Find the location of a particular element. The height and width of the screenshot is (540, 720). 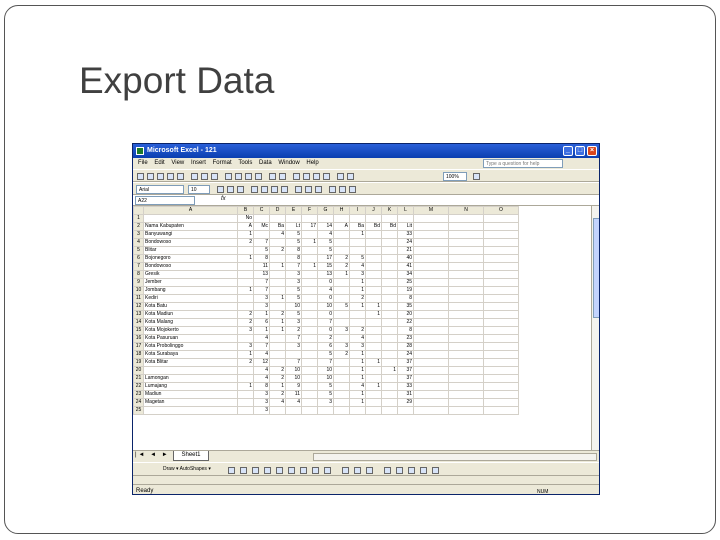

italic-icon is located at coordinates (230, 189).